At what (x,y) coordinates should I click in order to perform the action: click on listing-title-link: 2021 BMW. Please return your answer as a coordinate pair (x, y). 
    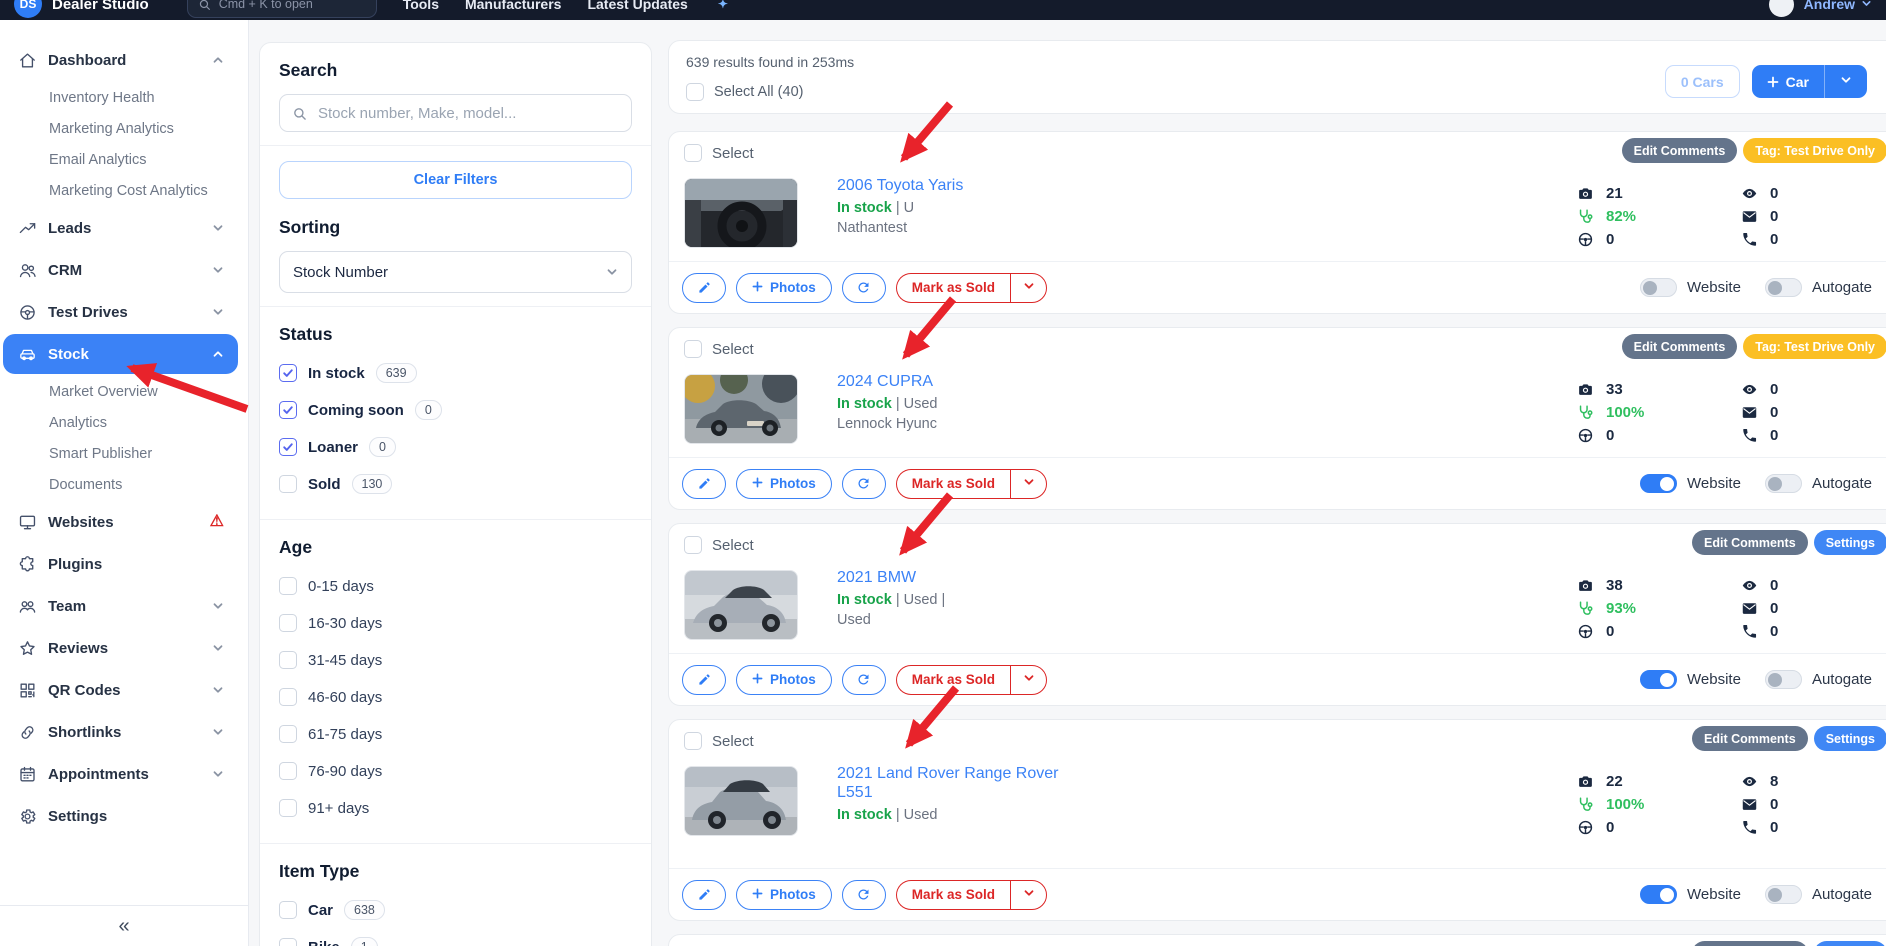
    Looking at the image, I should click on (1072, 577).